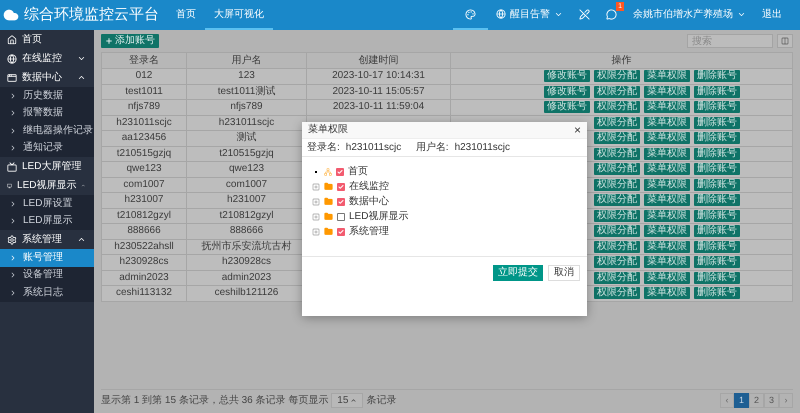 Image resolution: width=800 pixels, height=413 pixels. Describe the element at coordinates (369, 187) in the screenshot. I see `tree-label: 在线监控` at that location.